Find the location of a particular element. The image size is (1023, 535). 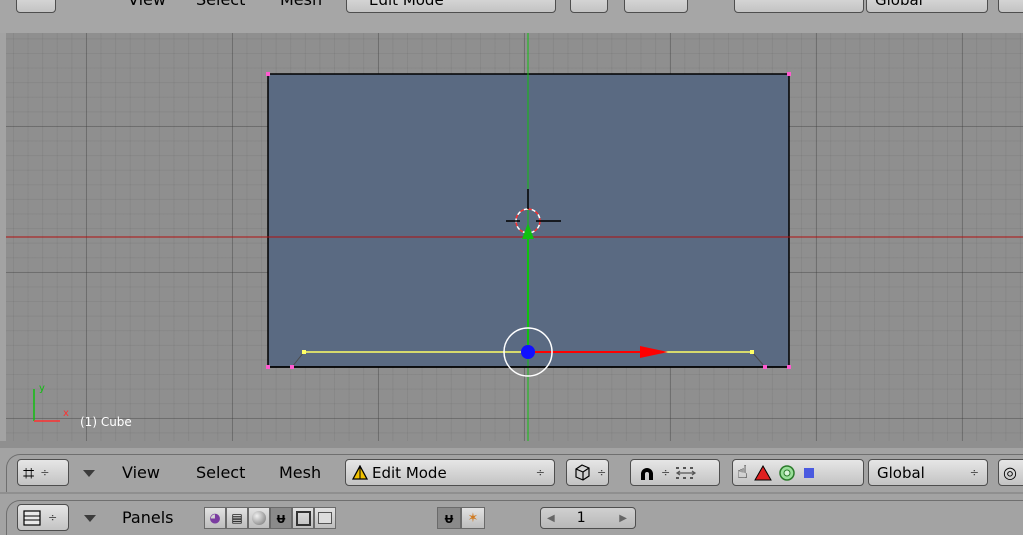

logic-icon: ◕ is located at coordinates (215, 518).